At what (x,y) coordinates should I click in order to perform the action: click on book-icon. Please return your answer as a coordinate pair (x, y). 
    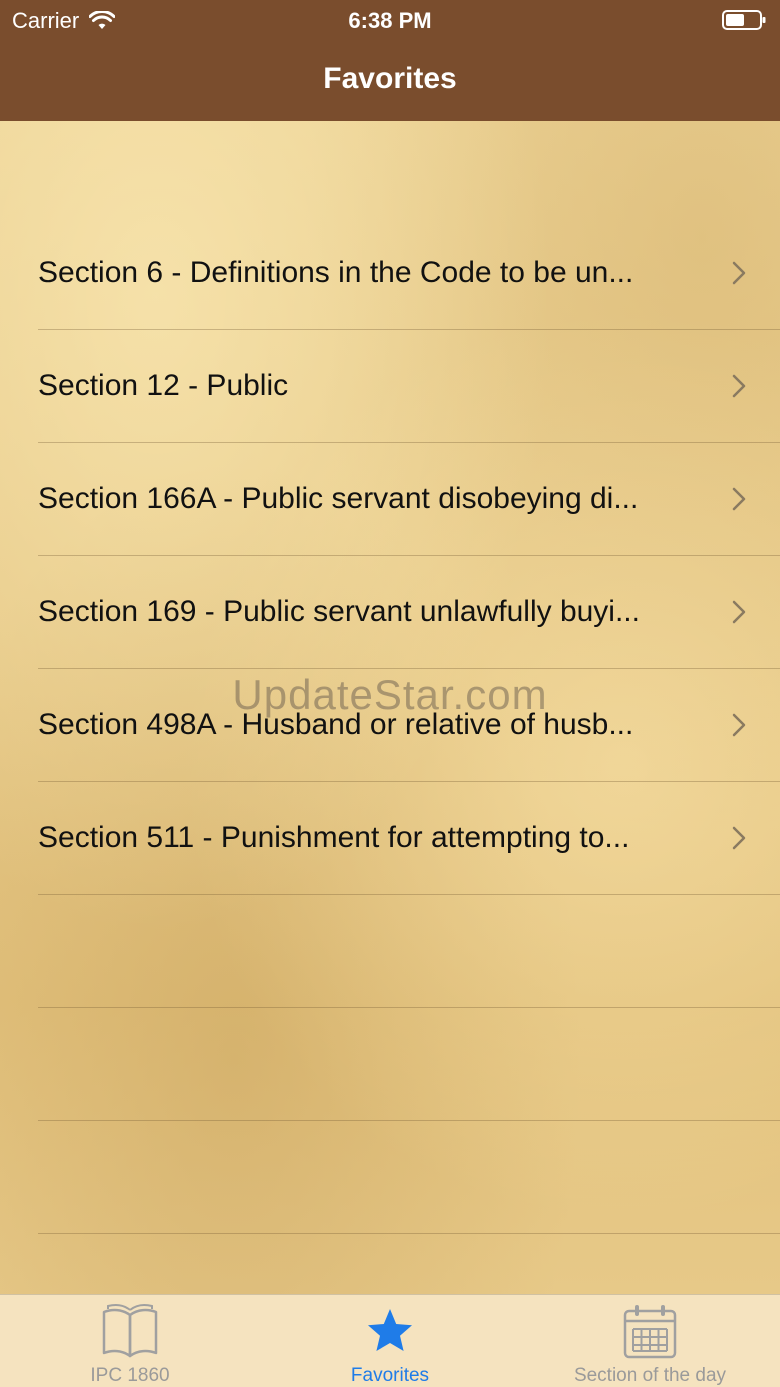
    Looking at the image, I should click on (130, 1331).